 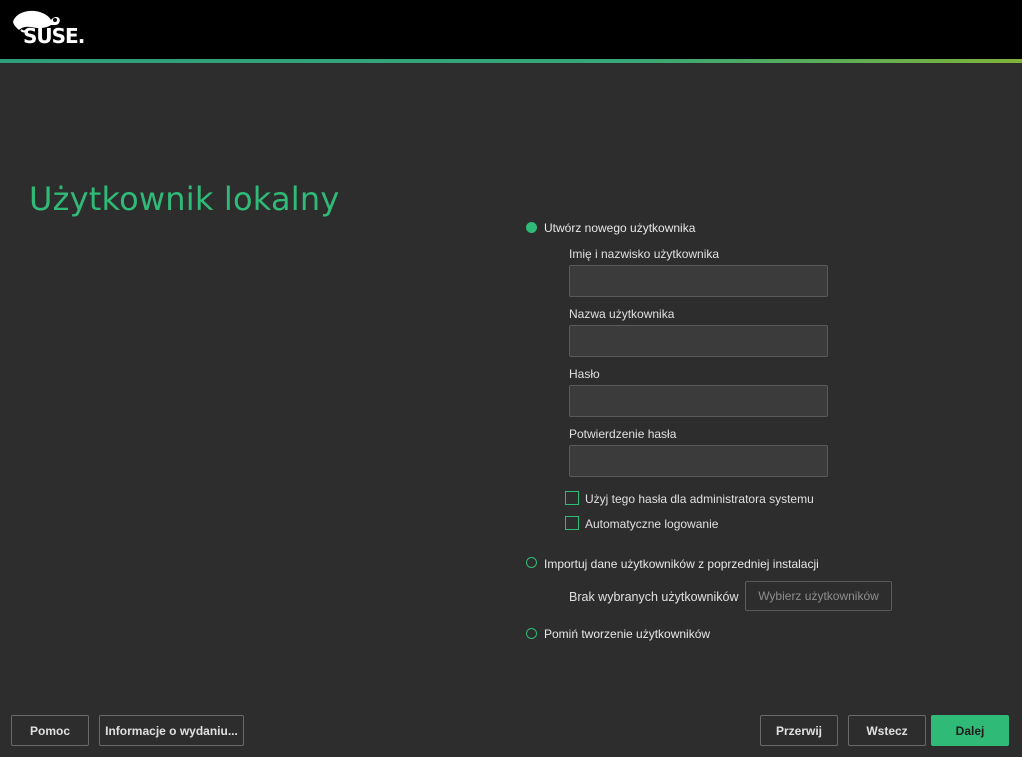 I want to click on use-for-admin-checkbox, so click(x=572, y=498).